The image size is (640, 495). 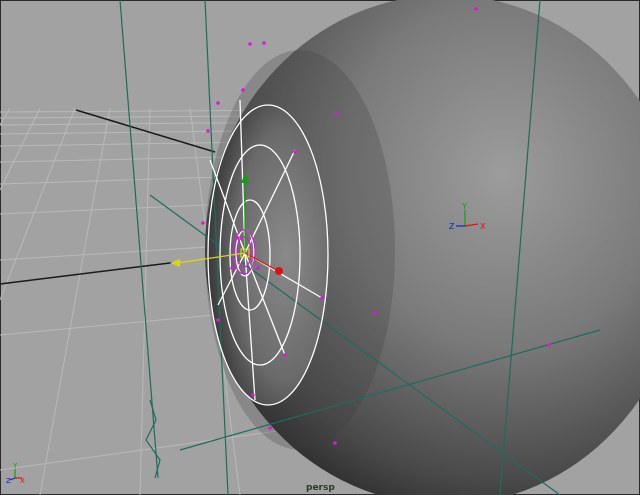 I want to click on pivot-axis-label-y: Y, so click(x=464, y=206).